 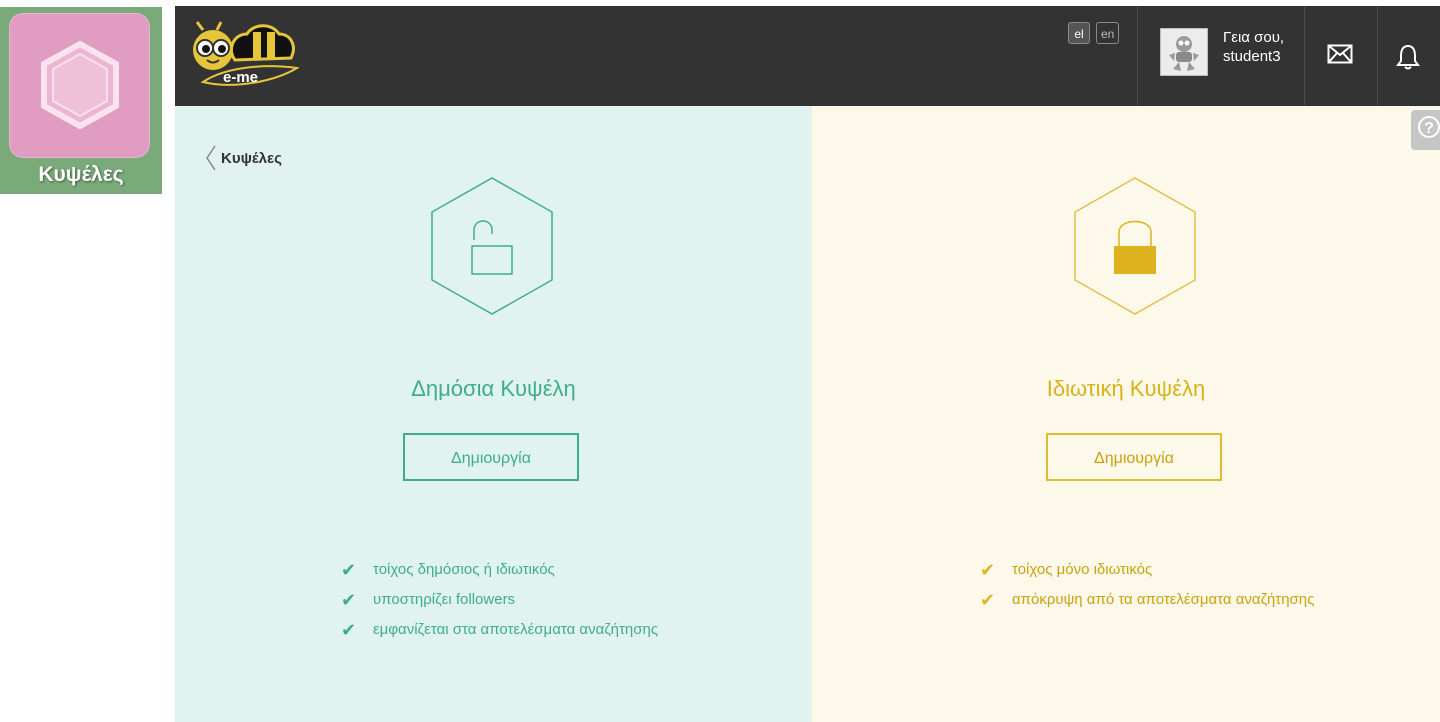 What do you see at coordinates (1079, 33) in the screenshot?
I see `language-el-button: el` at bounding box center [1079, 33].